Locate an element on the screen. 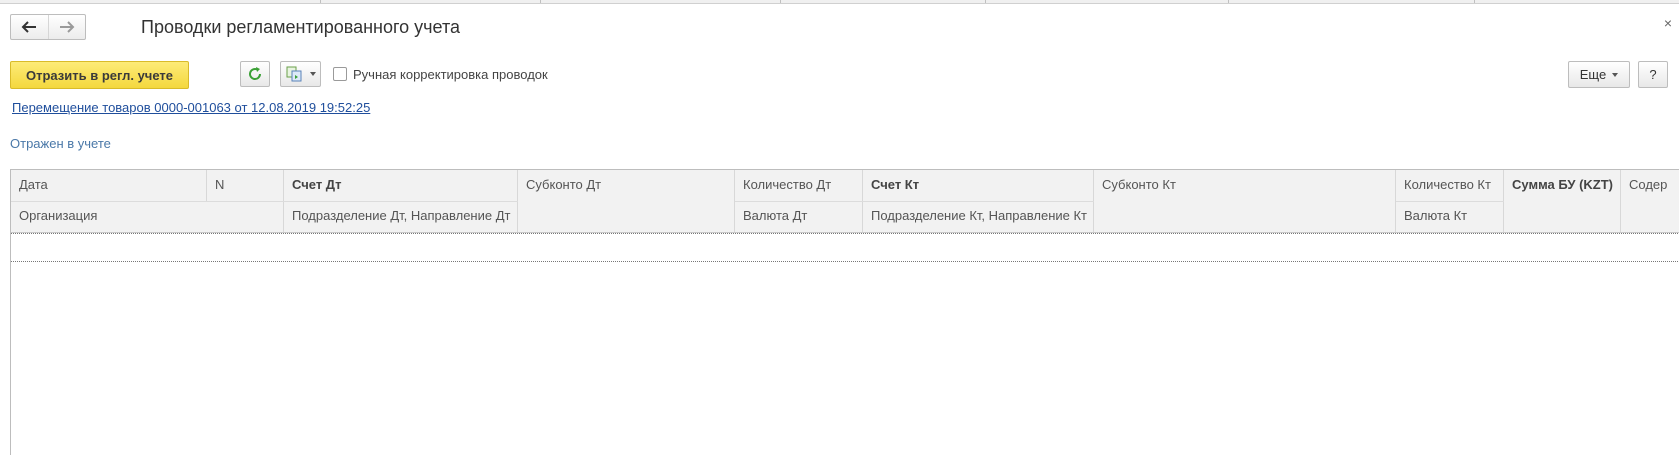  refresh-button is located at coordinates (255, 74).